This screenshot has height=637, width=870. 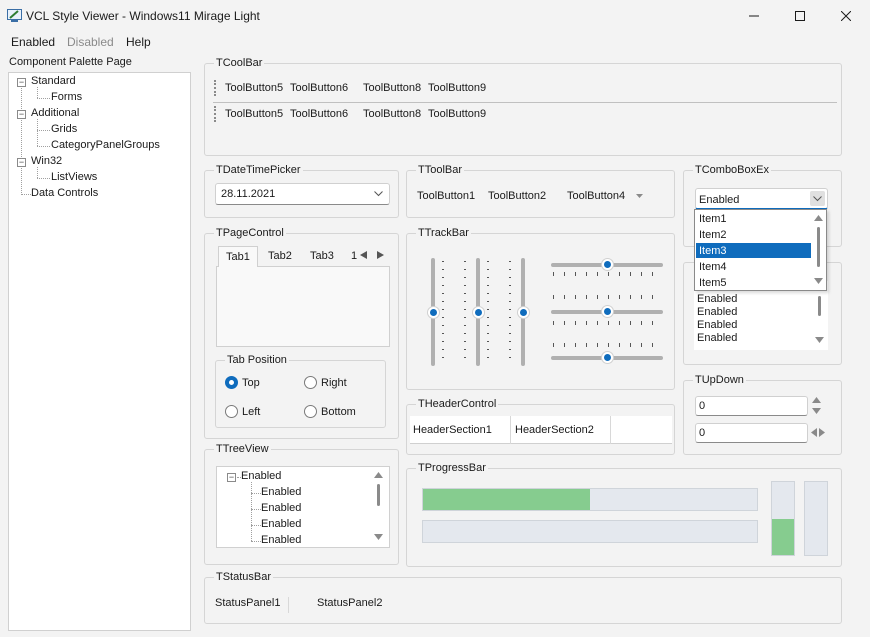 What do you see at coordinates (713, 283) in the screenshot?
I see `dropdown-item-5: Item5` at bounding box center [713, 283].